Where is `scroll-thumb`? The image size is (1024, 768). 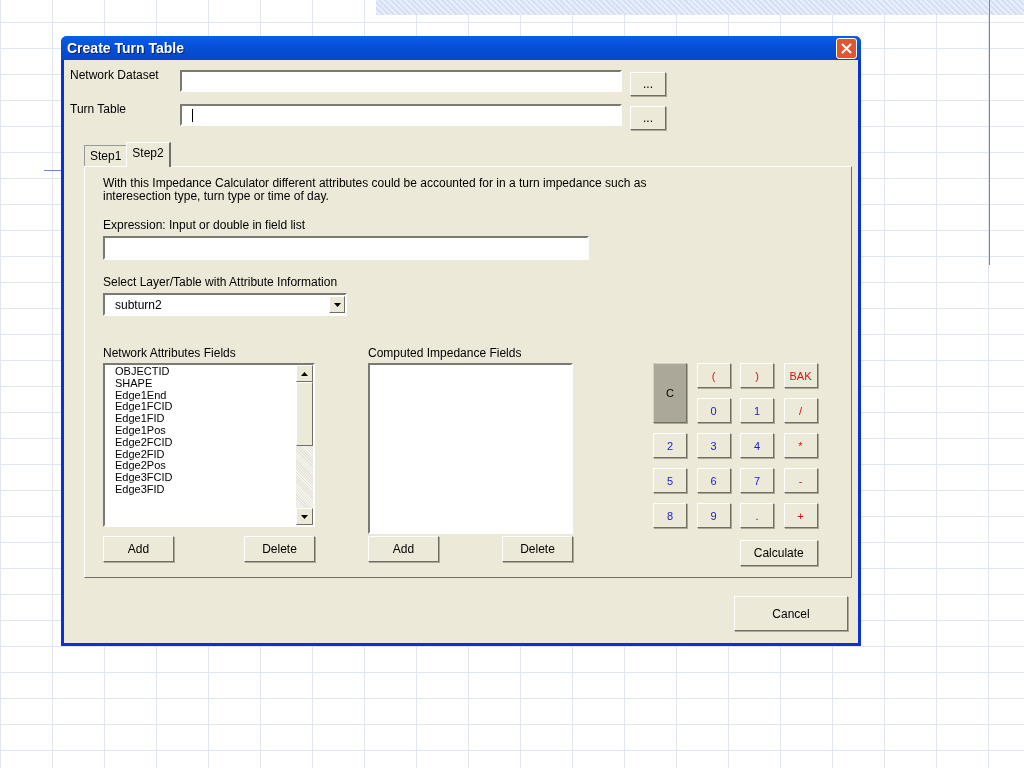
scroll-thumb is located at coordinates (304, 414).